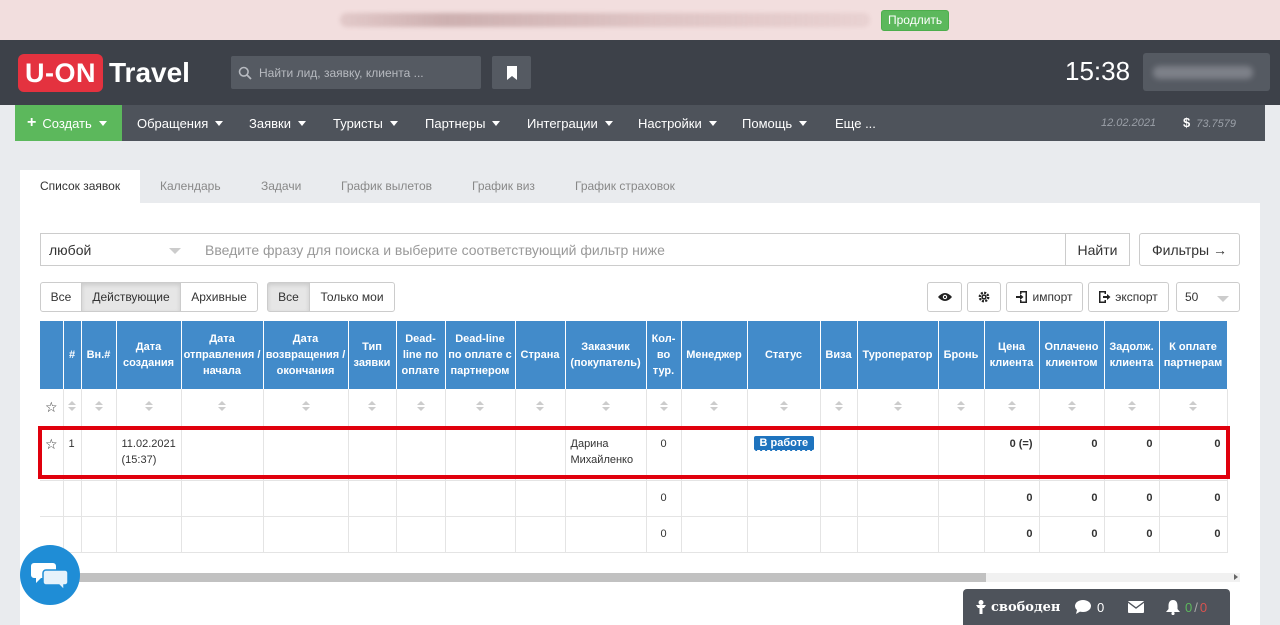 This screenshot has width=1280, height=625. I want to click on col-country: Страна, so click(540, 355).